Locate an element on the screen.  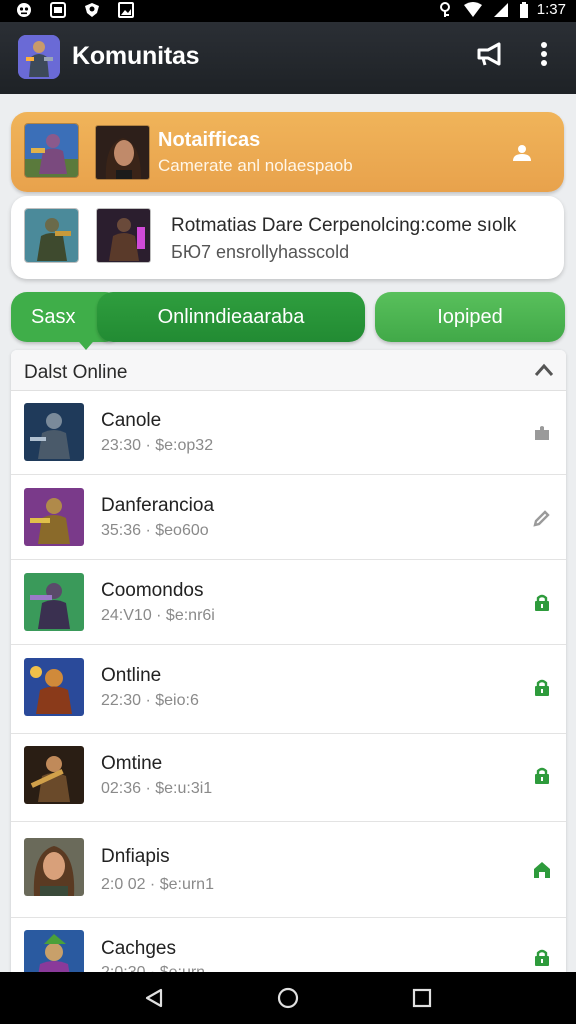
notification-subtitle: БЮ7 ensrollyhasscold is located at coordinates (260, 252).